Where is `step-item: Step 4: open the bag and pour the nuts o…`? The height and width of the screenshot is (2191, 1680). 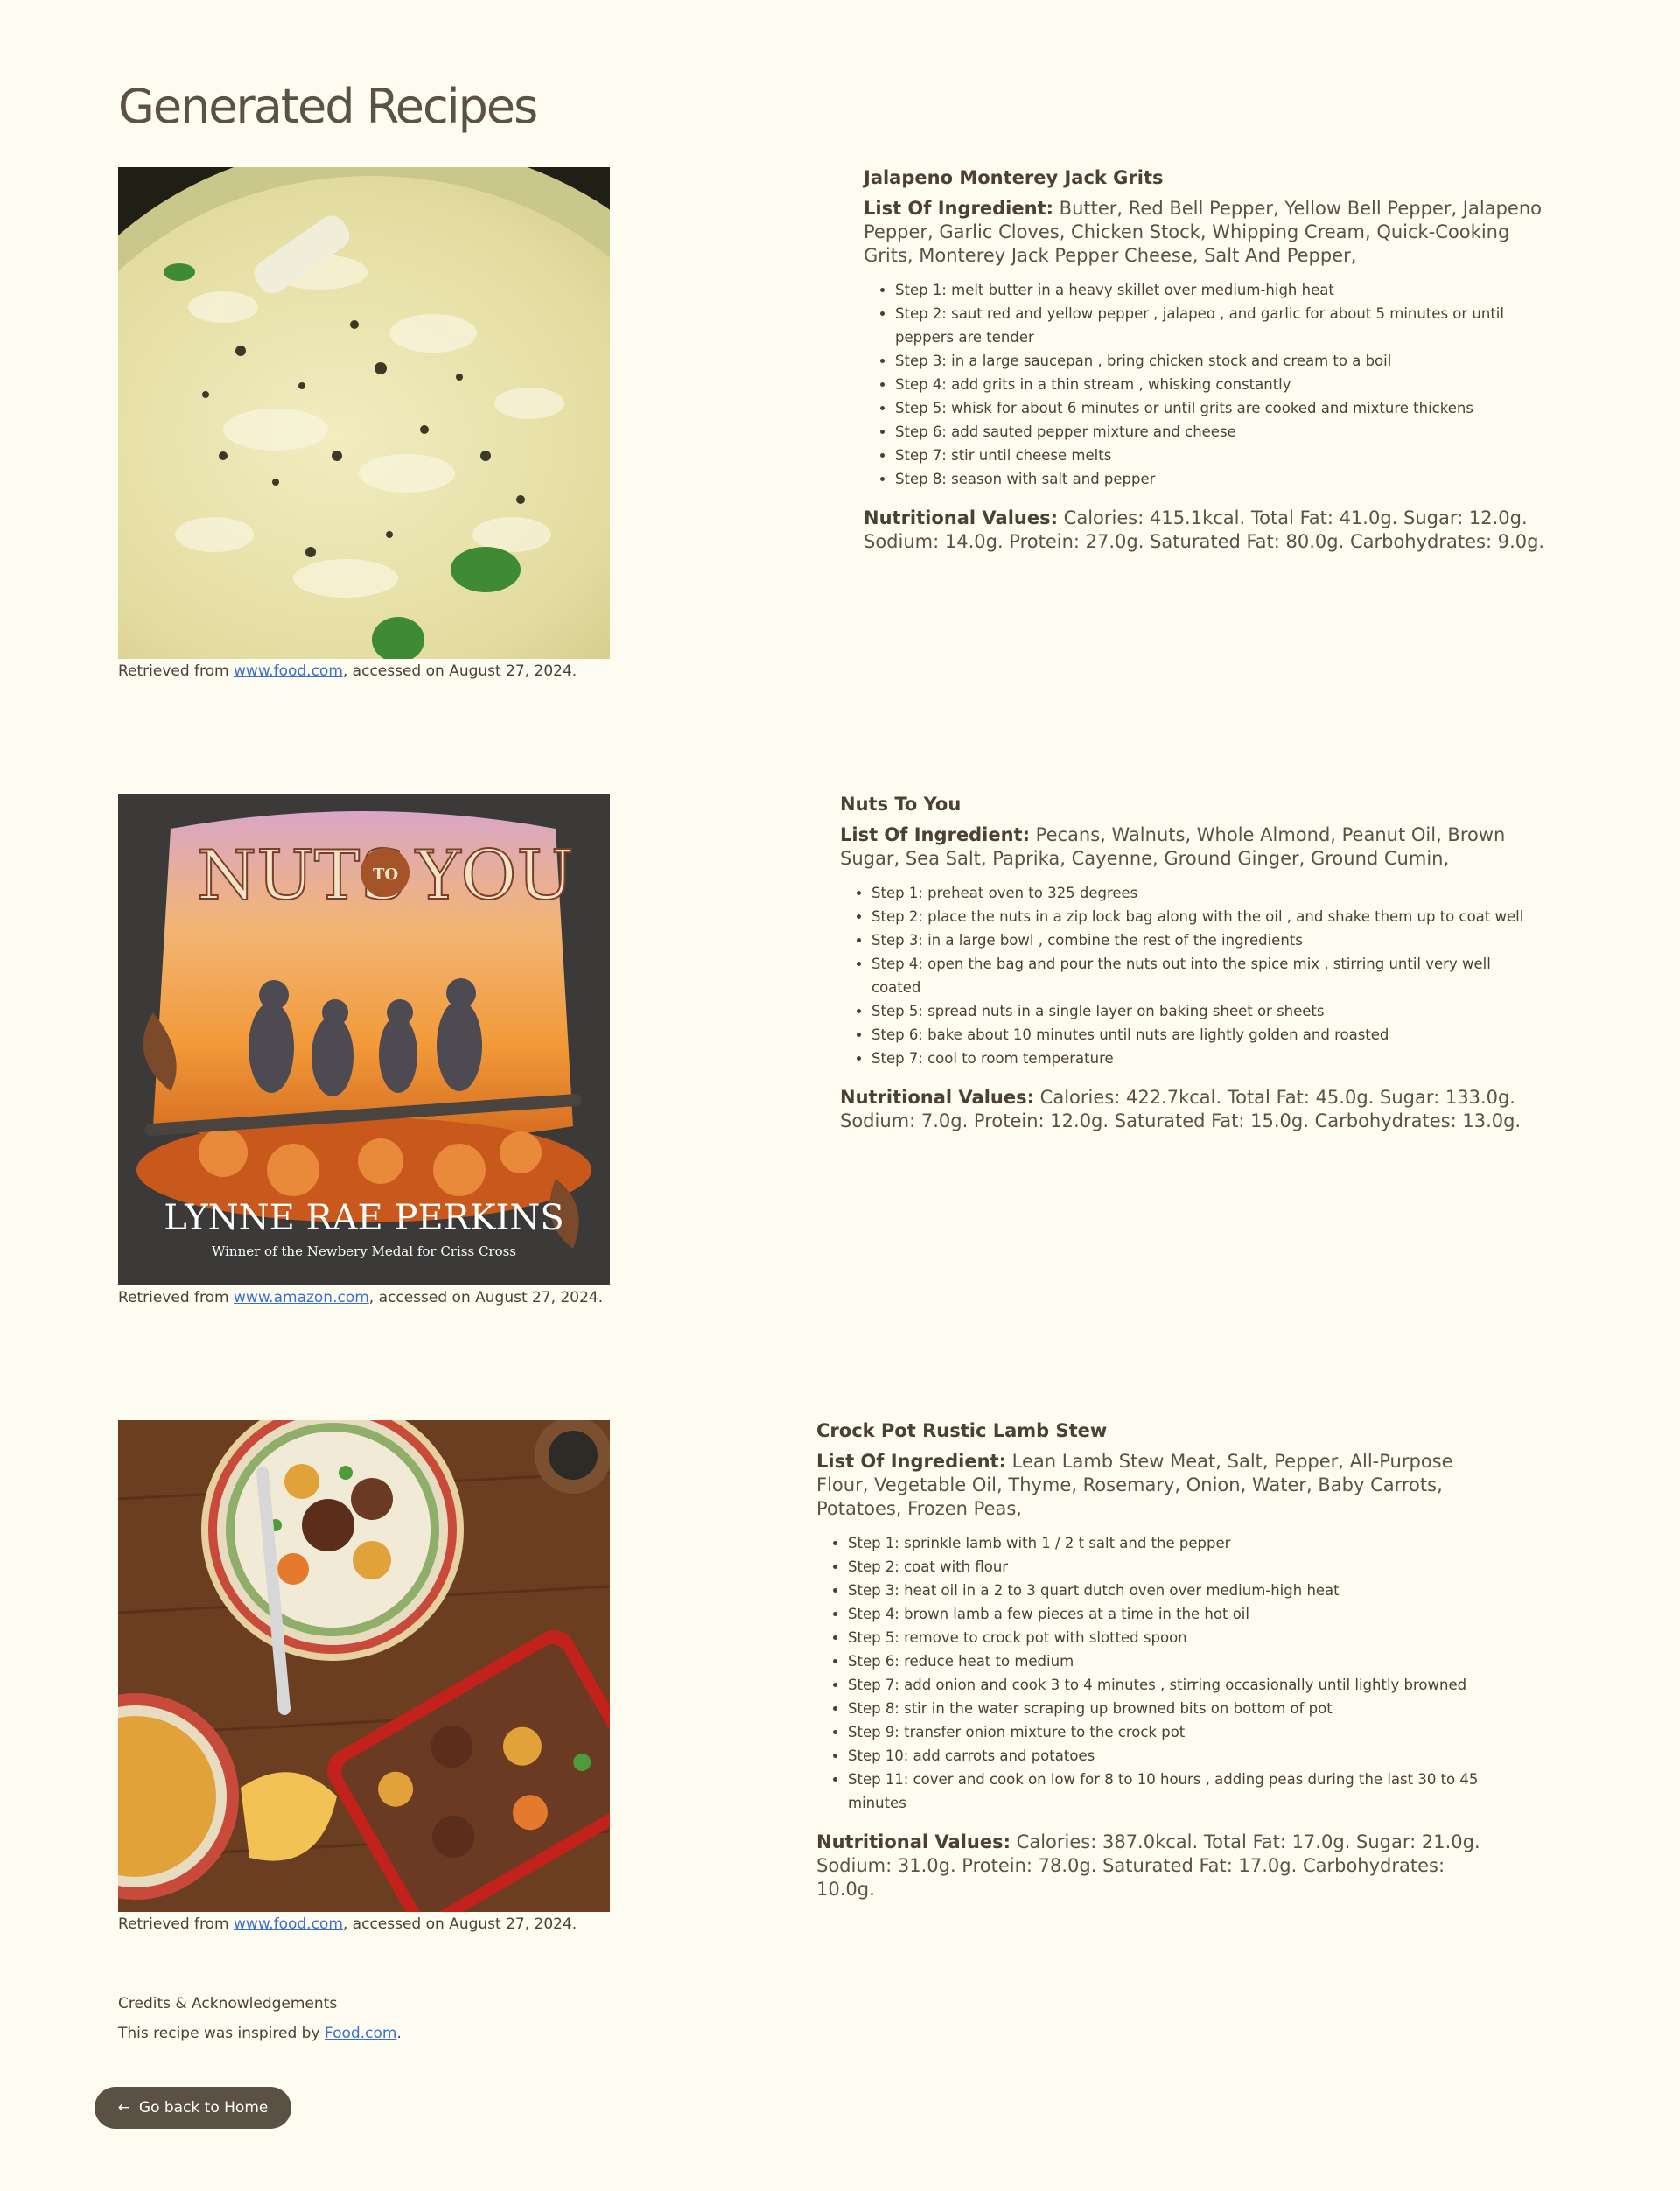 step-item: Step 4: open the bag and pour the nuts o… is located at coordinates (1201, 975).